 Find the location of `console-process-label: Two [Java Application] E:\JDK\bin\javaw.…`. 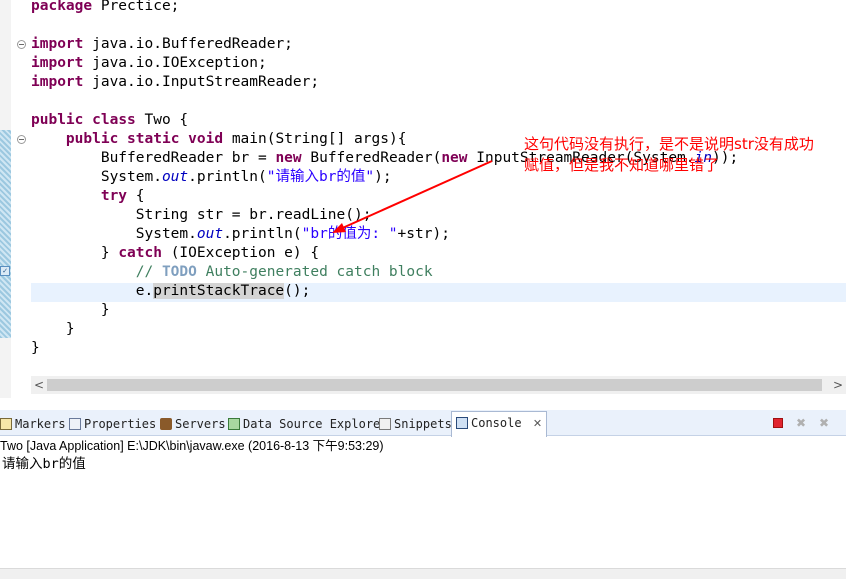

console-process-label: Two [Java Application] E:\JDK\bin\javaw.… is located at coordinates (192, 446).